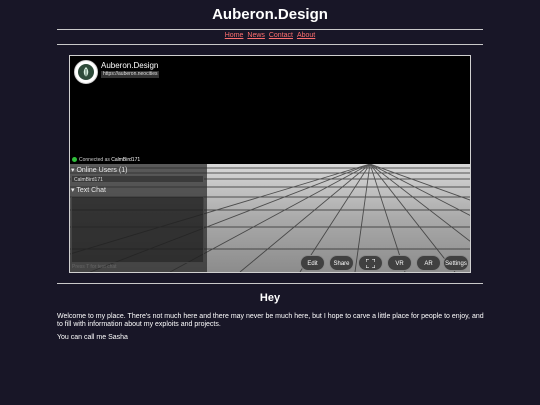  Describe the element at coordinates (341, 263) in the screenshot. I see `share-button: Share` at that location.